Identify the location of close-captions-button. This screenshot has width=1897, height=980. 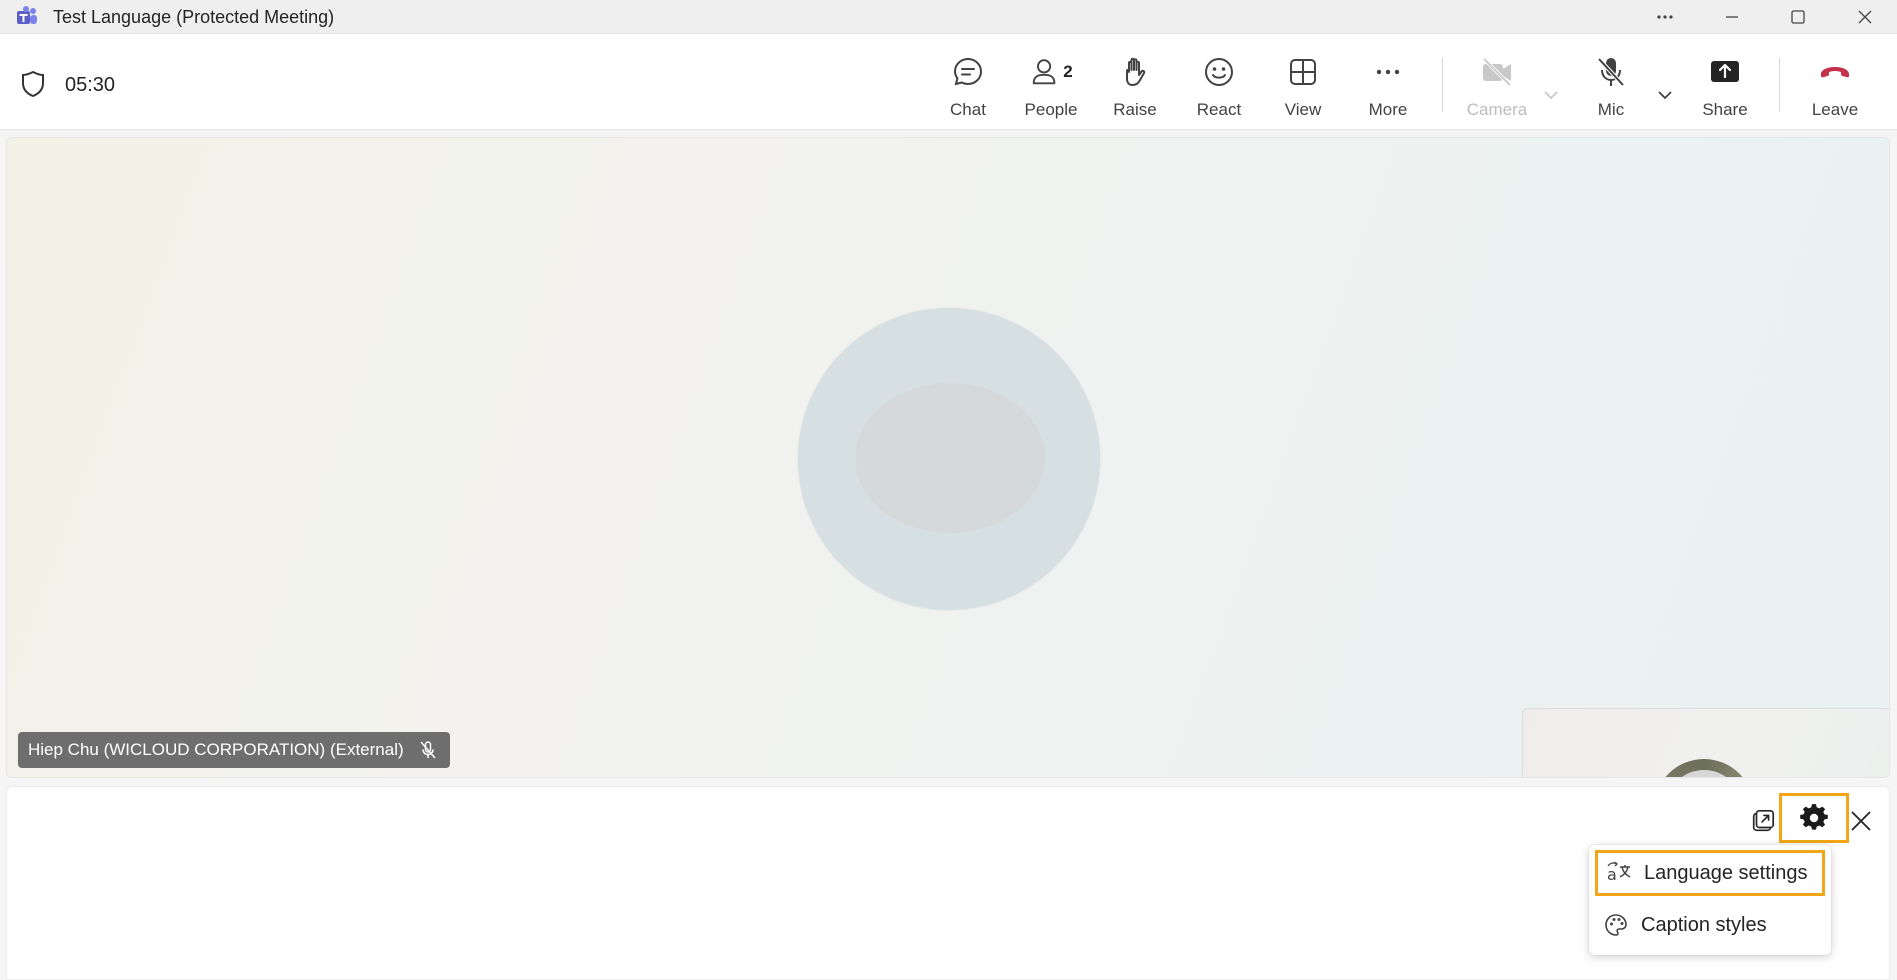
(1861, 821).